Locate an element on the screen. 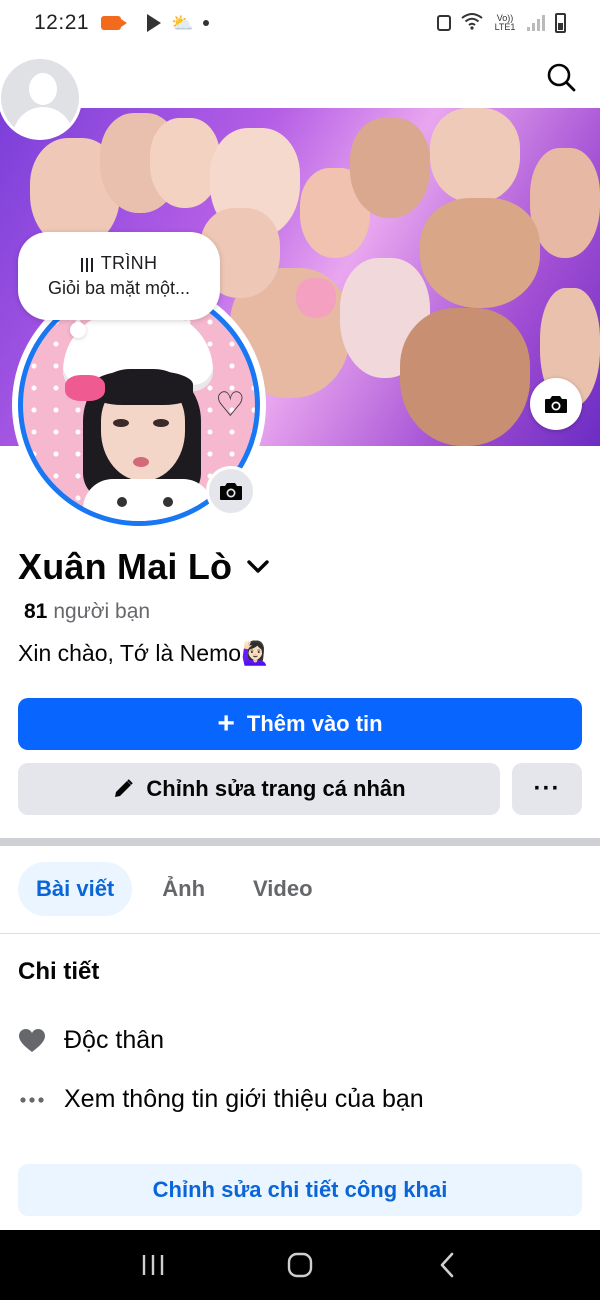  notification-icons: ⛅ is located at coordinates (155, 23).